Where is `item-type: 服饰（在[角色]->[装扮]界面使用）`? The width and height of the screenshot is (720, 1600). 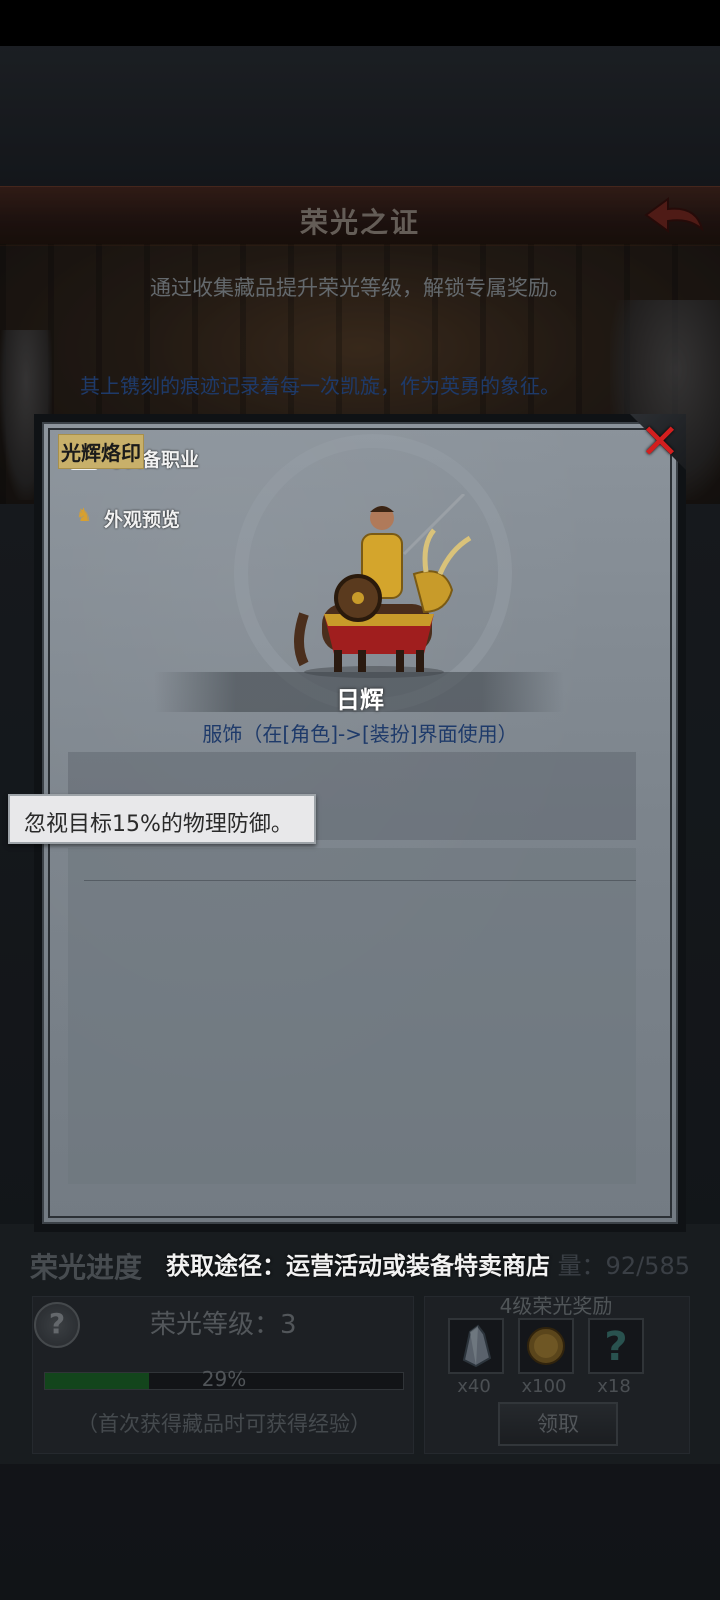
item-type: 服饰（在[角色]->[装扮]界面使用） is located at coordinates (360, 734).